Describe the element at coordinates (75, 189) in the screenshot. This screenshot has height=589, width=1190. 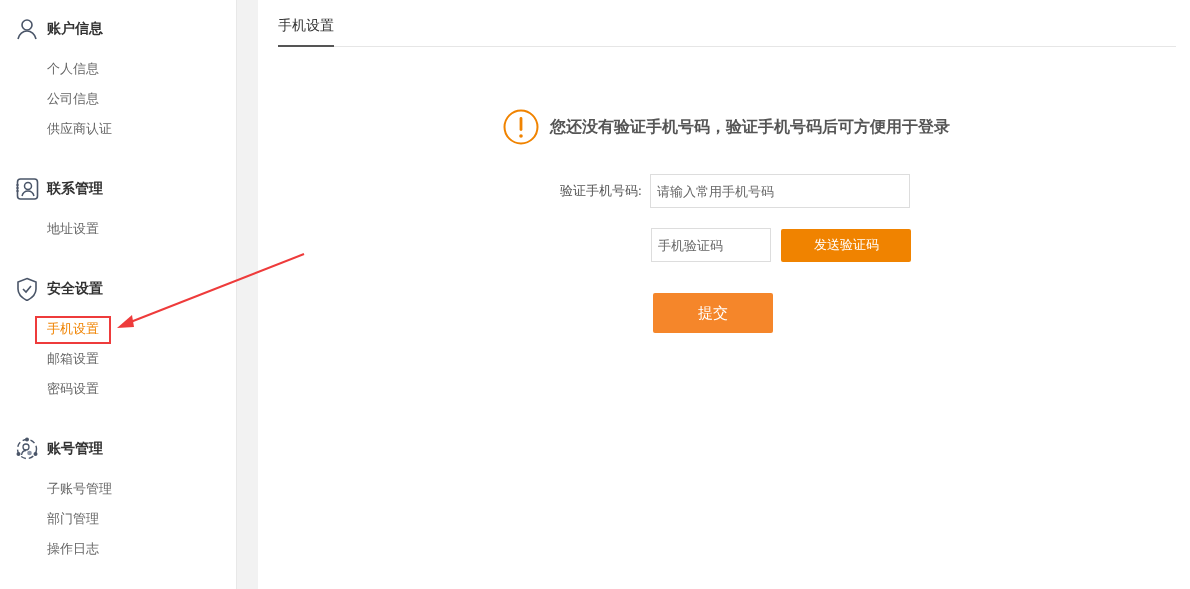
I see `group-title: 联系管理` at that location.